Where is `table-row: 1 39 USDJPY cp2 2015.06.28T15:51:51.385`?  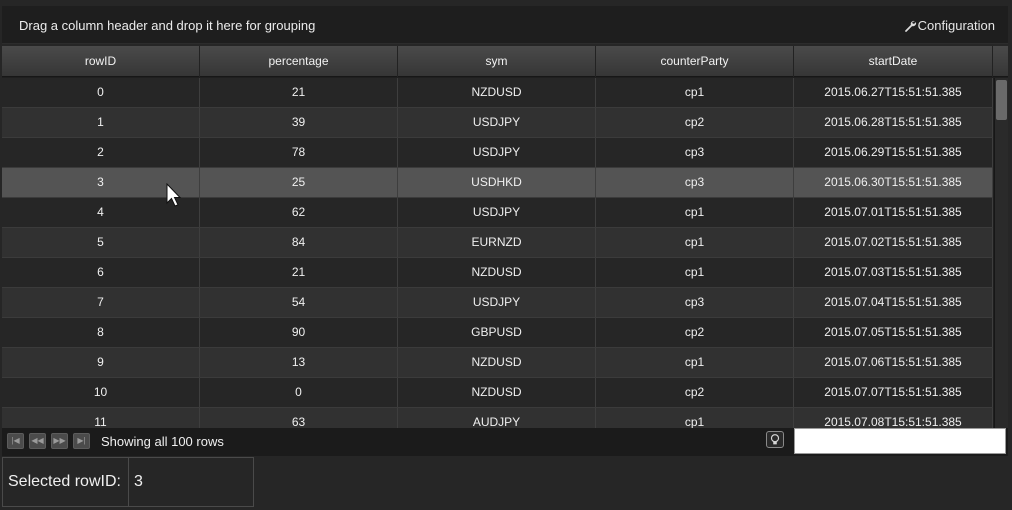
table-row: 1 39 USDJPY cp2 2015.06.28T15:51:51.385 is located at coordinates (497, 123).